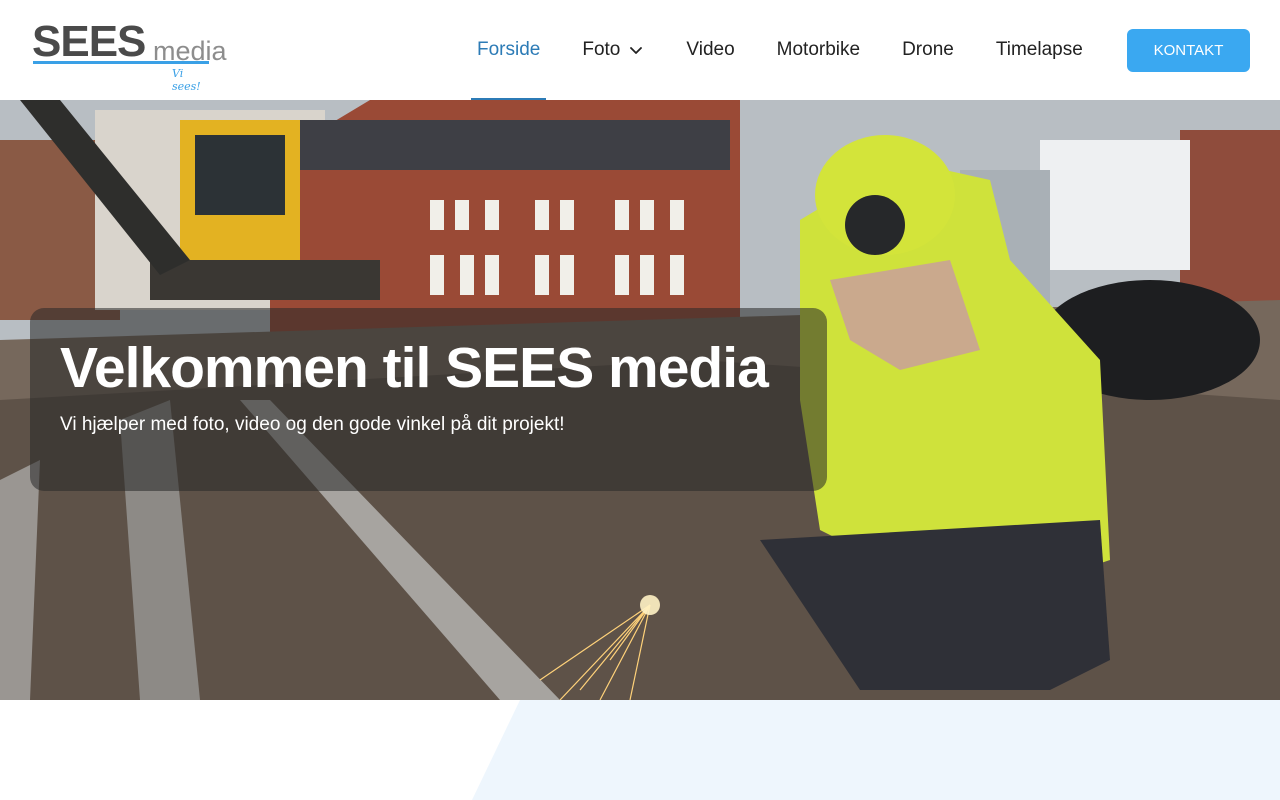 This screenshot has width=1280, height=800. Describe the element at coordinates (601, 49) in the screenshot. I see `nav-label: Foto` at that location.